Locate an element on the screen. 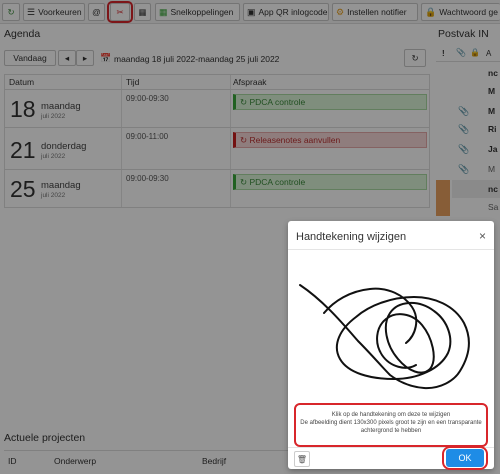 The width and height of the screenshot is (500, 474). close-icon: × is located at coordinates (482, 236).